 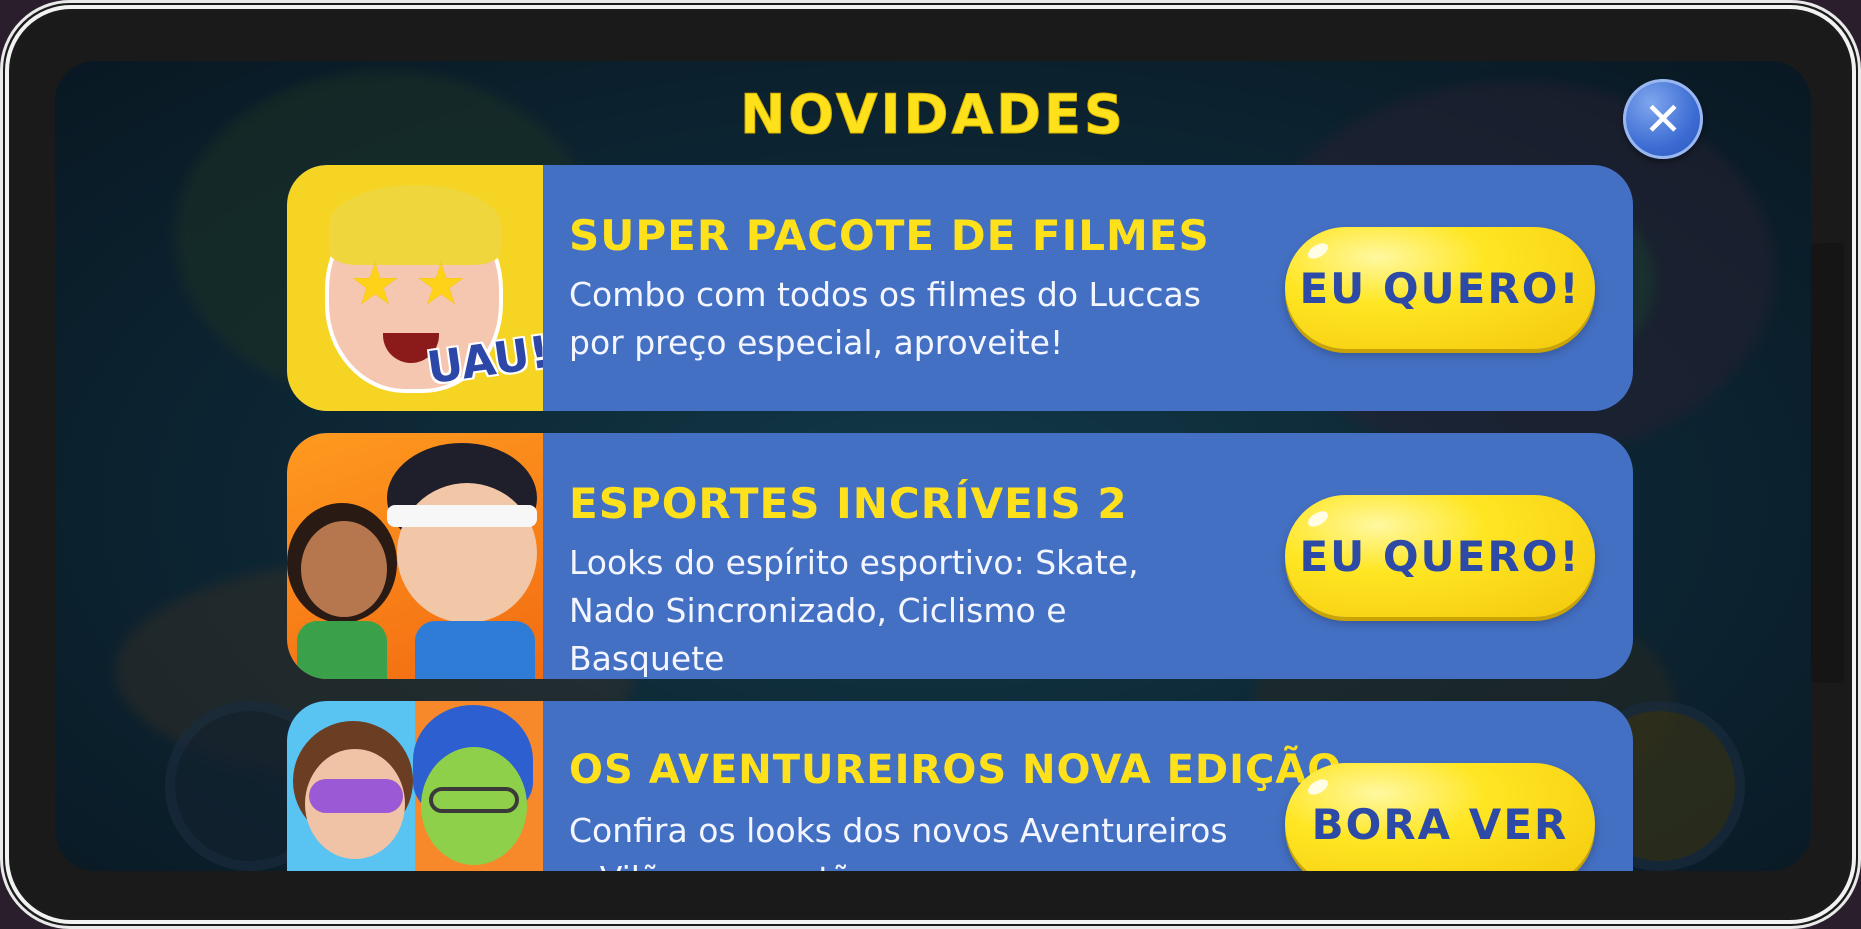 What do you see at coordinates (356, 796) in the screenshot?
I see `purple-mask-image` at bounding box center [356, 796].